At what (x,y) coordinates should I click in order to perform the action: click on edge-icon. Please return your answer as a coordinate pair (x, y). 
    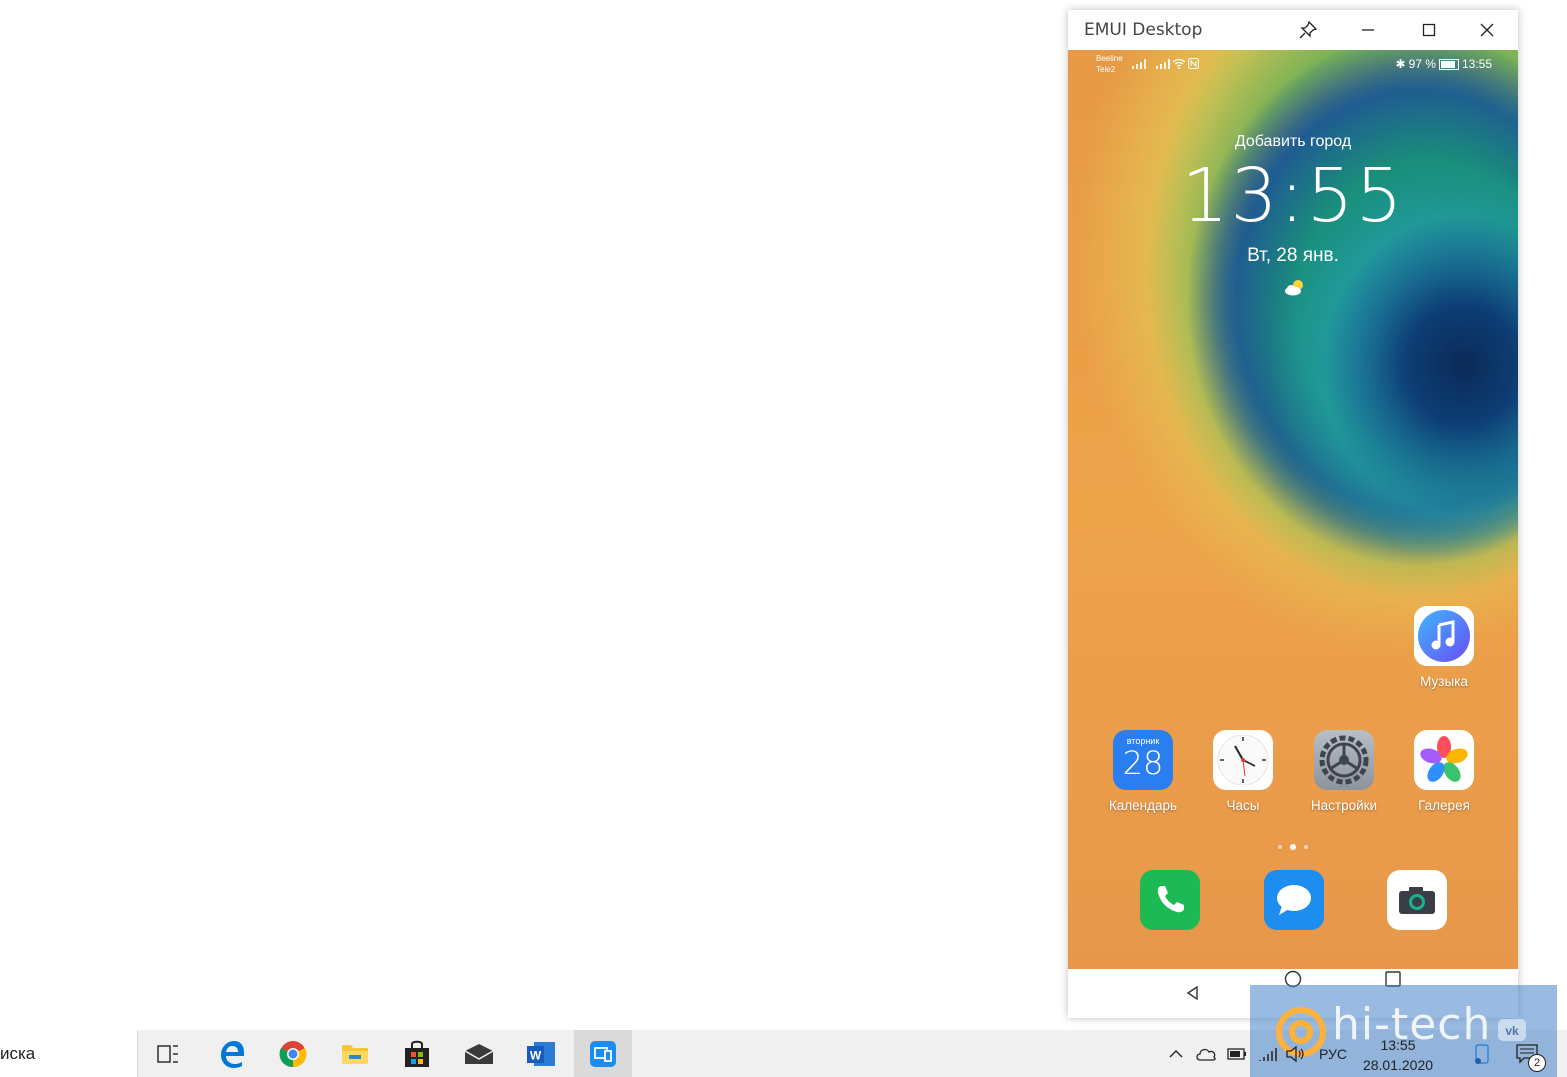
    Looking at the image, I should click on (232, 1054).